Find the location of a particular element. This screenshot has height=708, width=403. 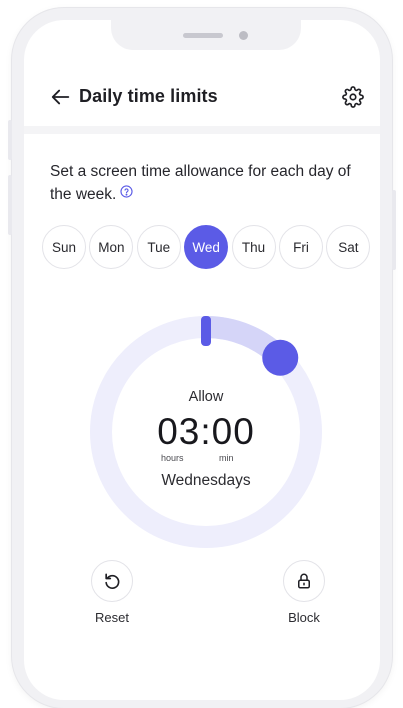

notch is located at coordinates (206, 35).